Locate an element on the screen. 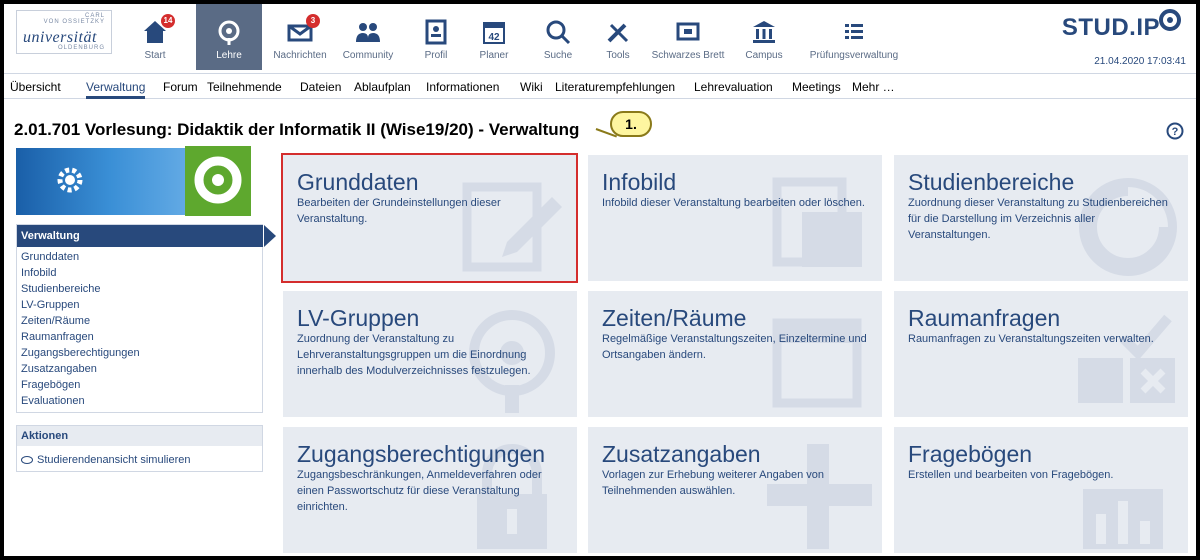 Image resolution: width=1200 pixels, height=560 pixels. tile-title: LV-Gruppen is located at coordinates (358, 318).